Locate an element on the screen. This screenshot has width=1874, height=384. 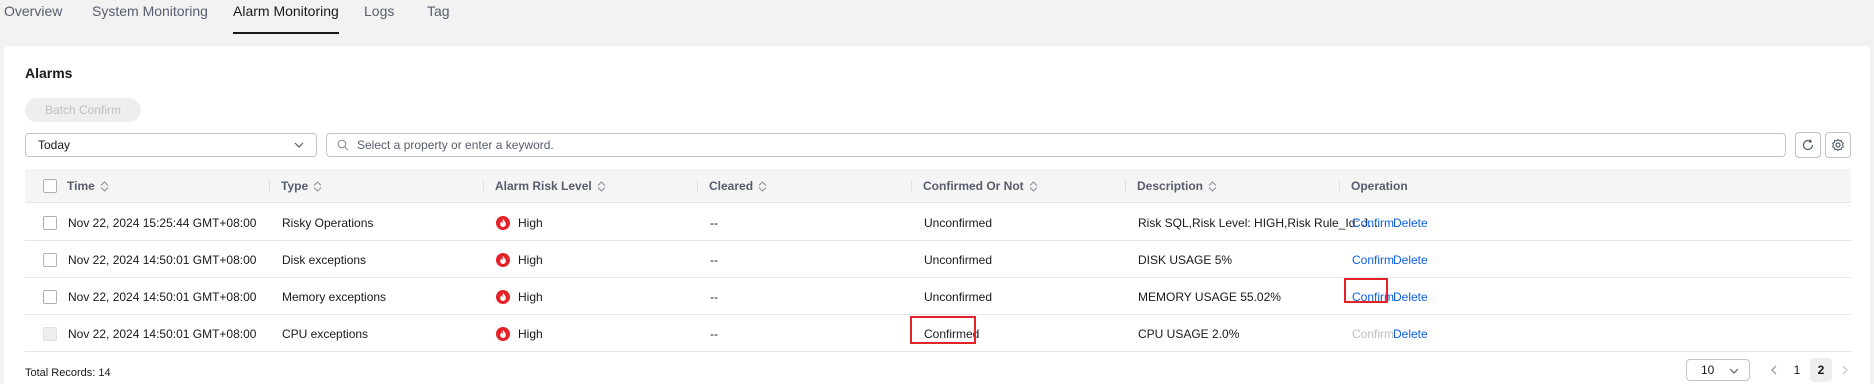
column-confirmed-or-not: Confirmed Or Not is located at coordinates (974, 186).